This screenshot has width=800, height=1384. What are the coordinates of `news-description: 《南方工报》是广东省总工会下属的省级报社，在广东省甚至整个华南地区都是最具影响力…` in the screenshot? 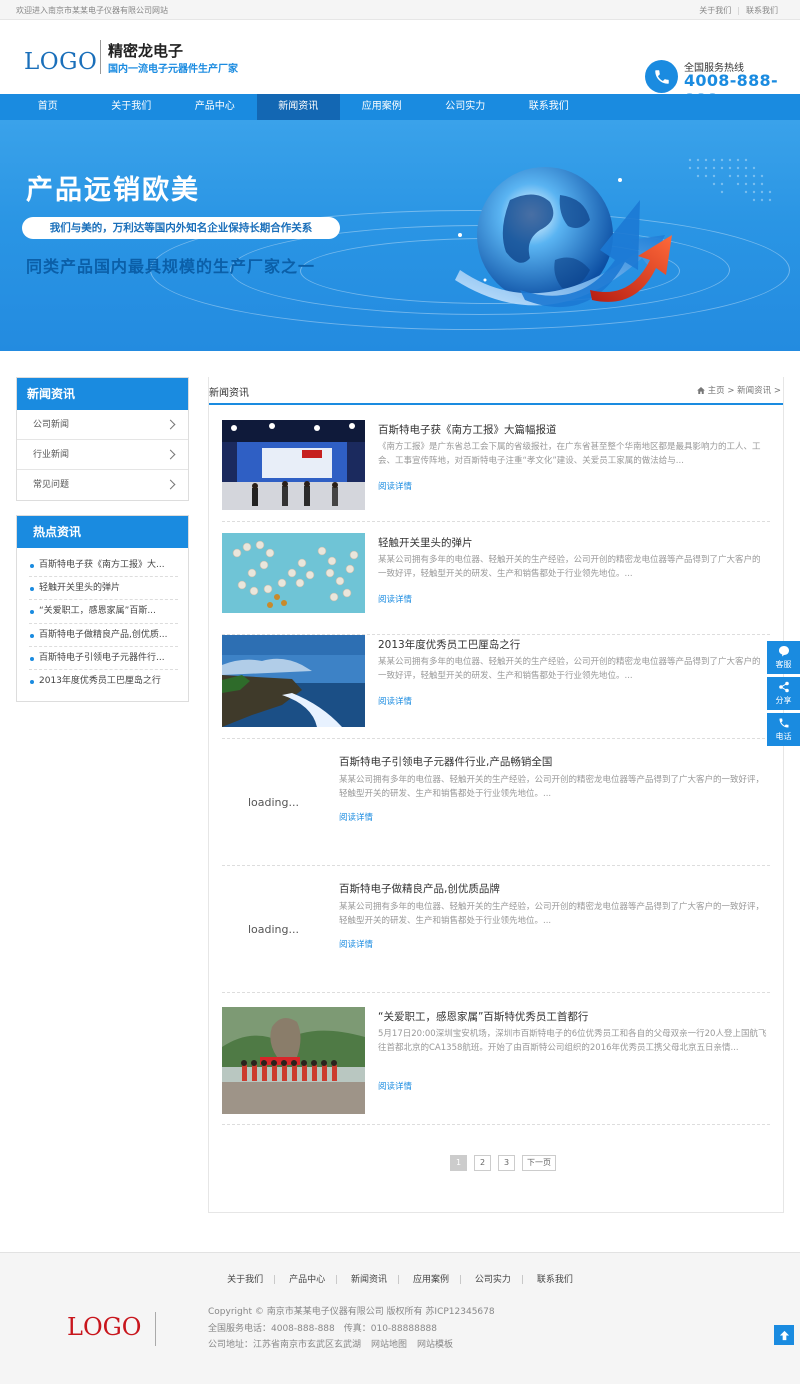 It's located at (569, 454).